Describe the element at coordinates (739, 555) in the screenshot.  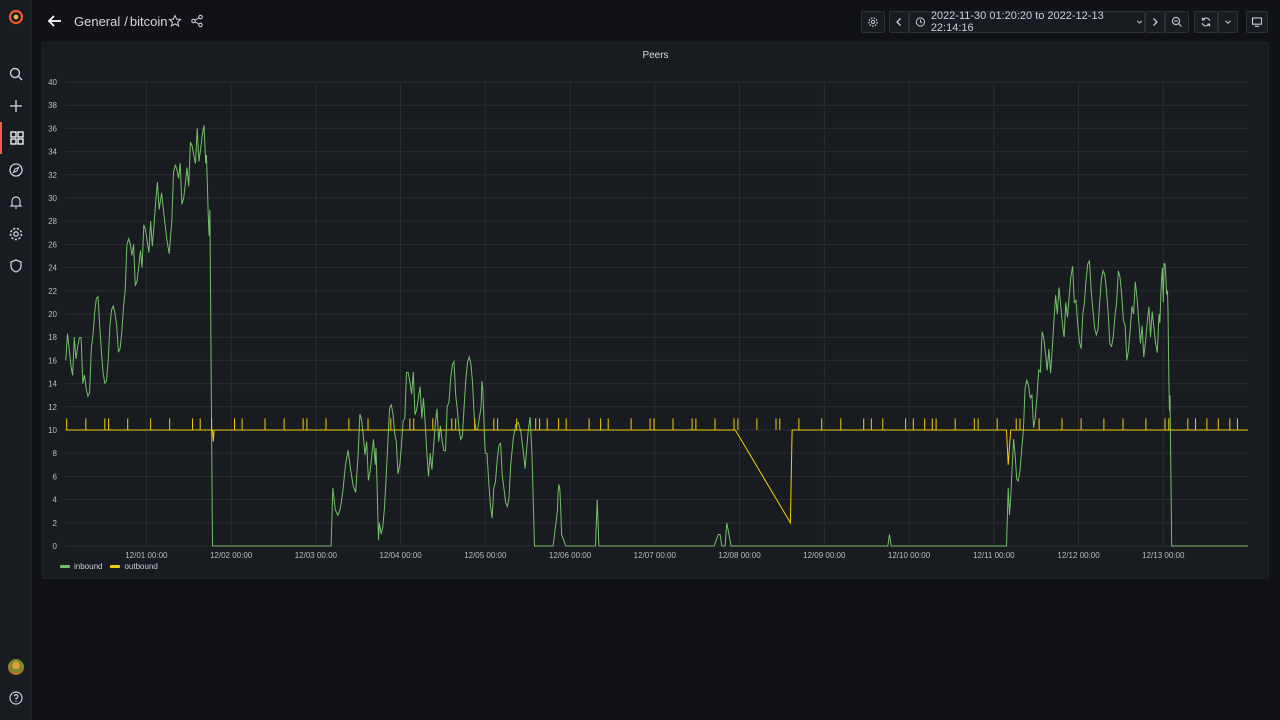
I see `x-tick-label: 12/08 00:00` at that location.